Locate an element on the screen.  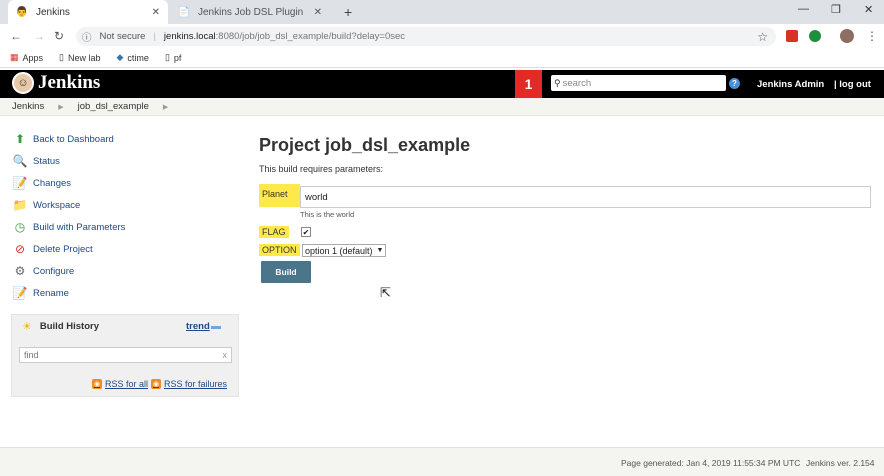
bookmarks-bar: ▦ Apps ▯ New lab ◆ ctime ▯ pf is located at coordinates (442, 58).